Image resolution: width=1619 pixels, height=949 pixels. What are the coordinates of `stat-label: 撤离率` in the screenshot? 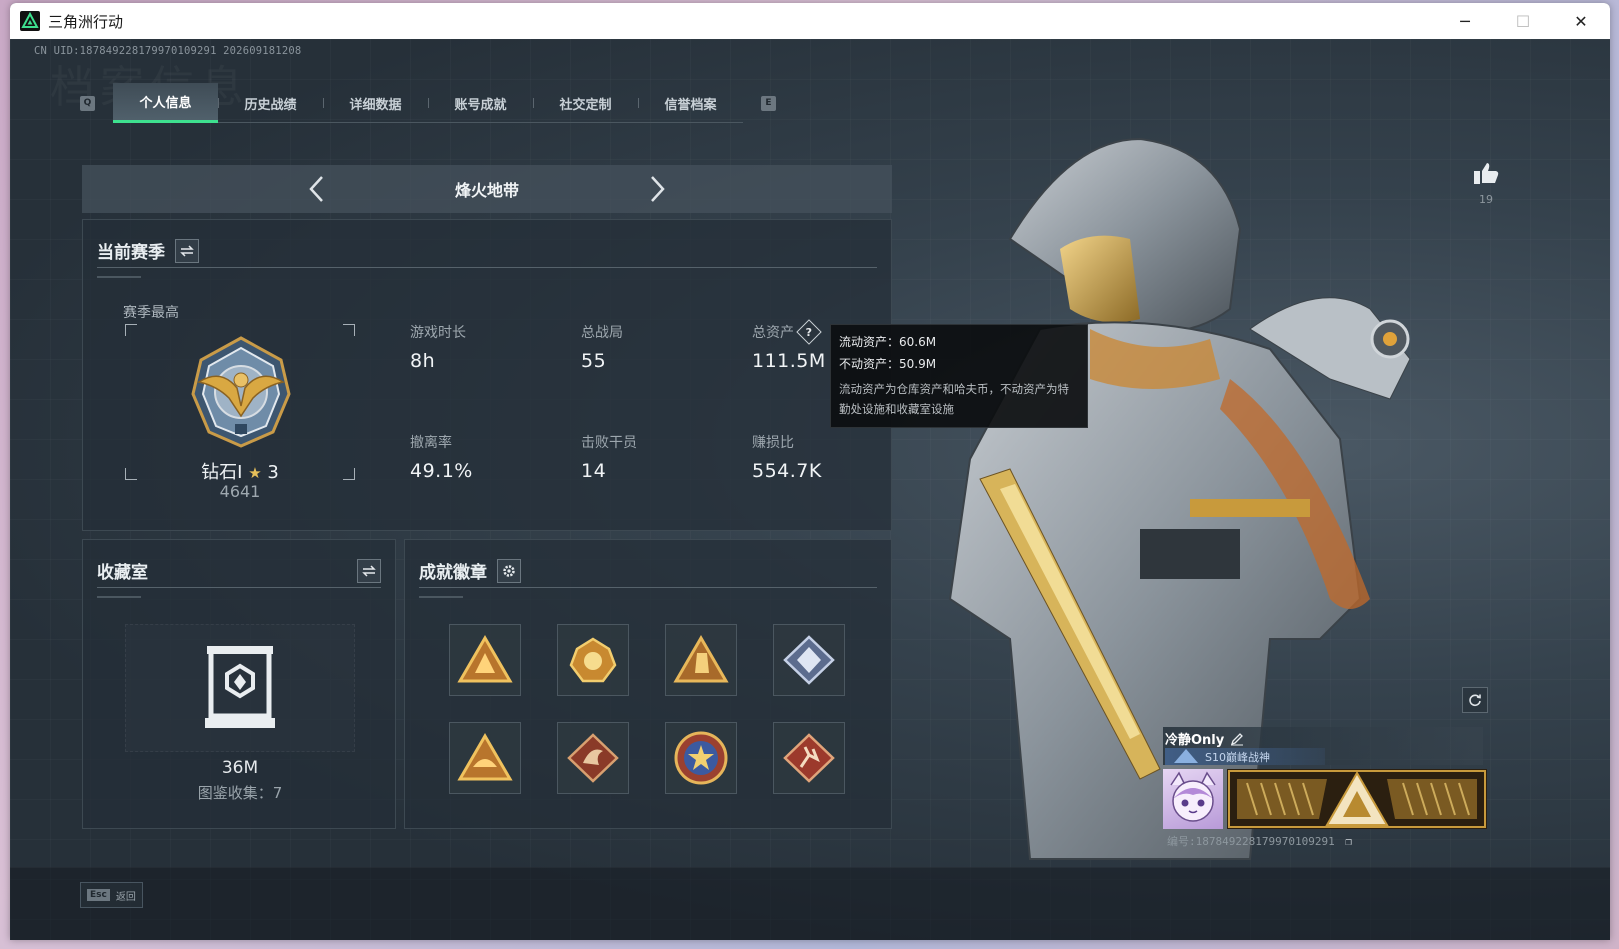 It's located at (431, 443).